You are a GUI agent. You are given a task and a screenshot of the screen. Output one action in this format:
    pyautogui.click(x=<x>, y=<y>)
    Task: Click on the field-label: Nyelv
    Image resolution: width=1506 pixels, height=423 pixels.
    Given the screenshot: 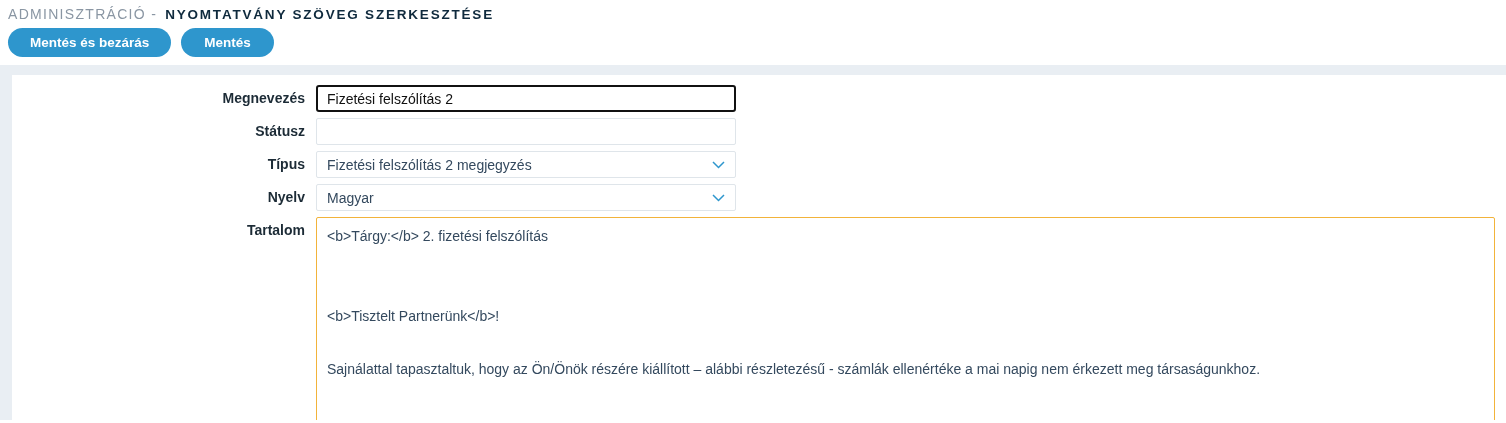 What is the action you would take?
    pyautogui.click(x=285, y=197)
    